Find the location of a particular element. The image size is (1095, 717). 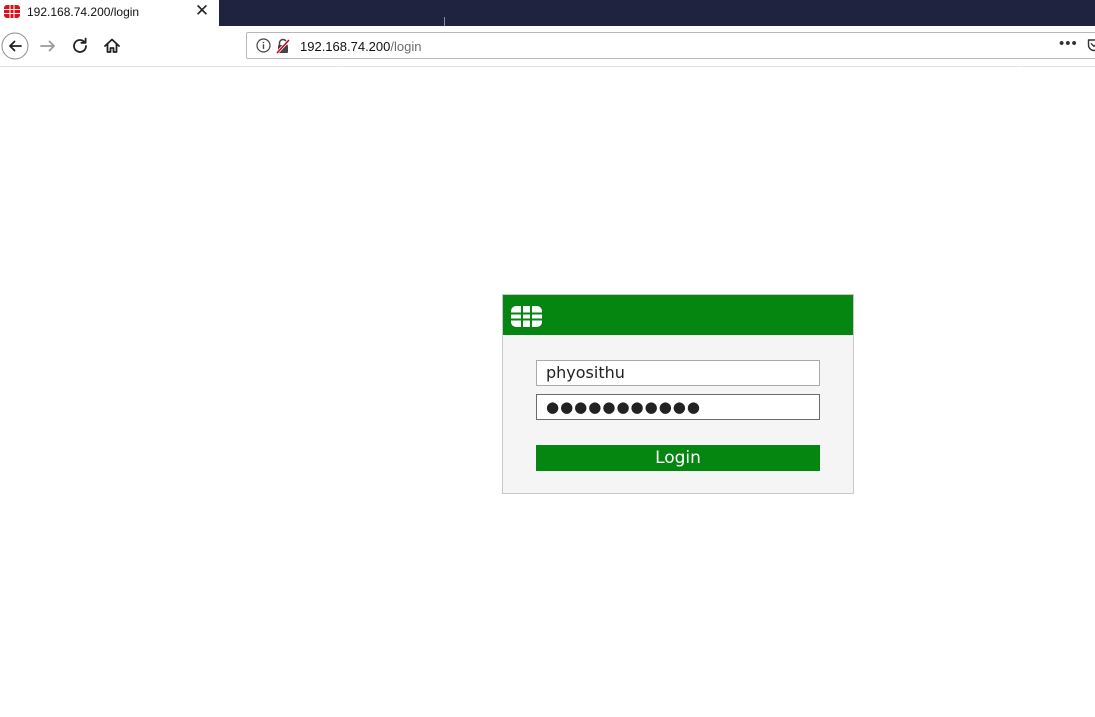

navigation-bar: 192.168.74.200/login ••• is located at coordinates (547, 46).